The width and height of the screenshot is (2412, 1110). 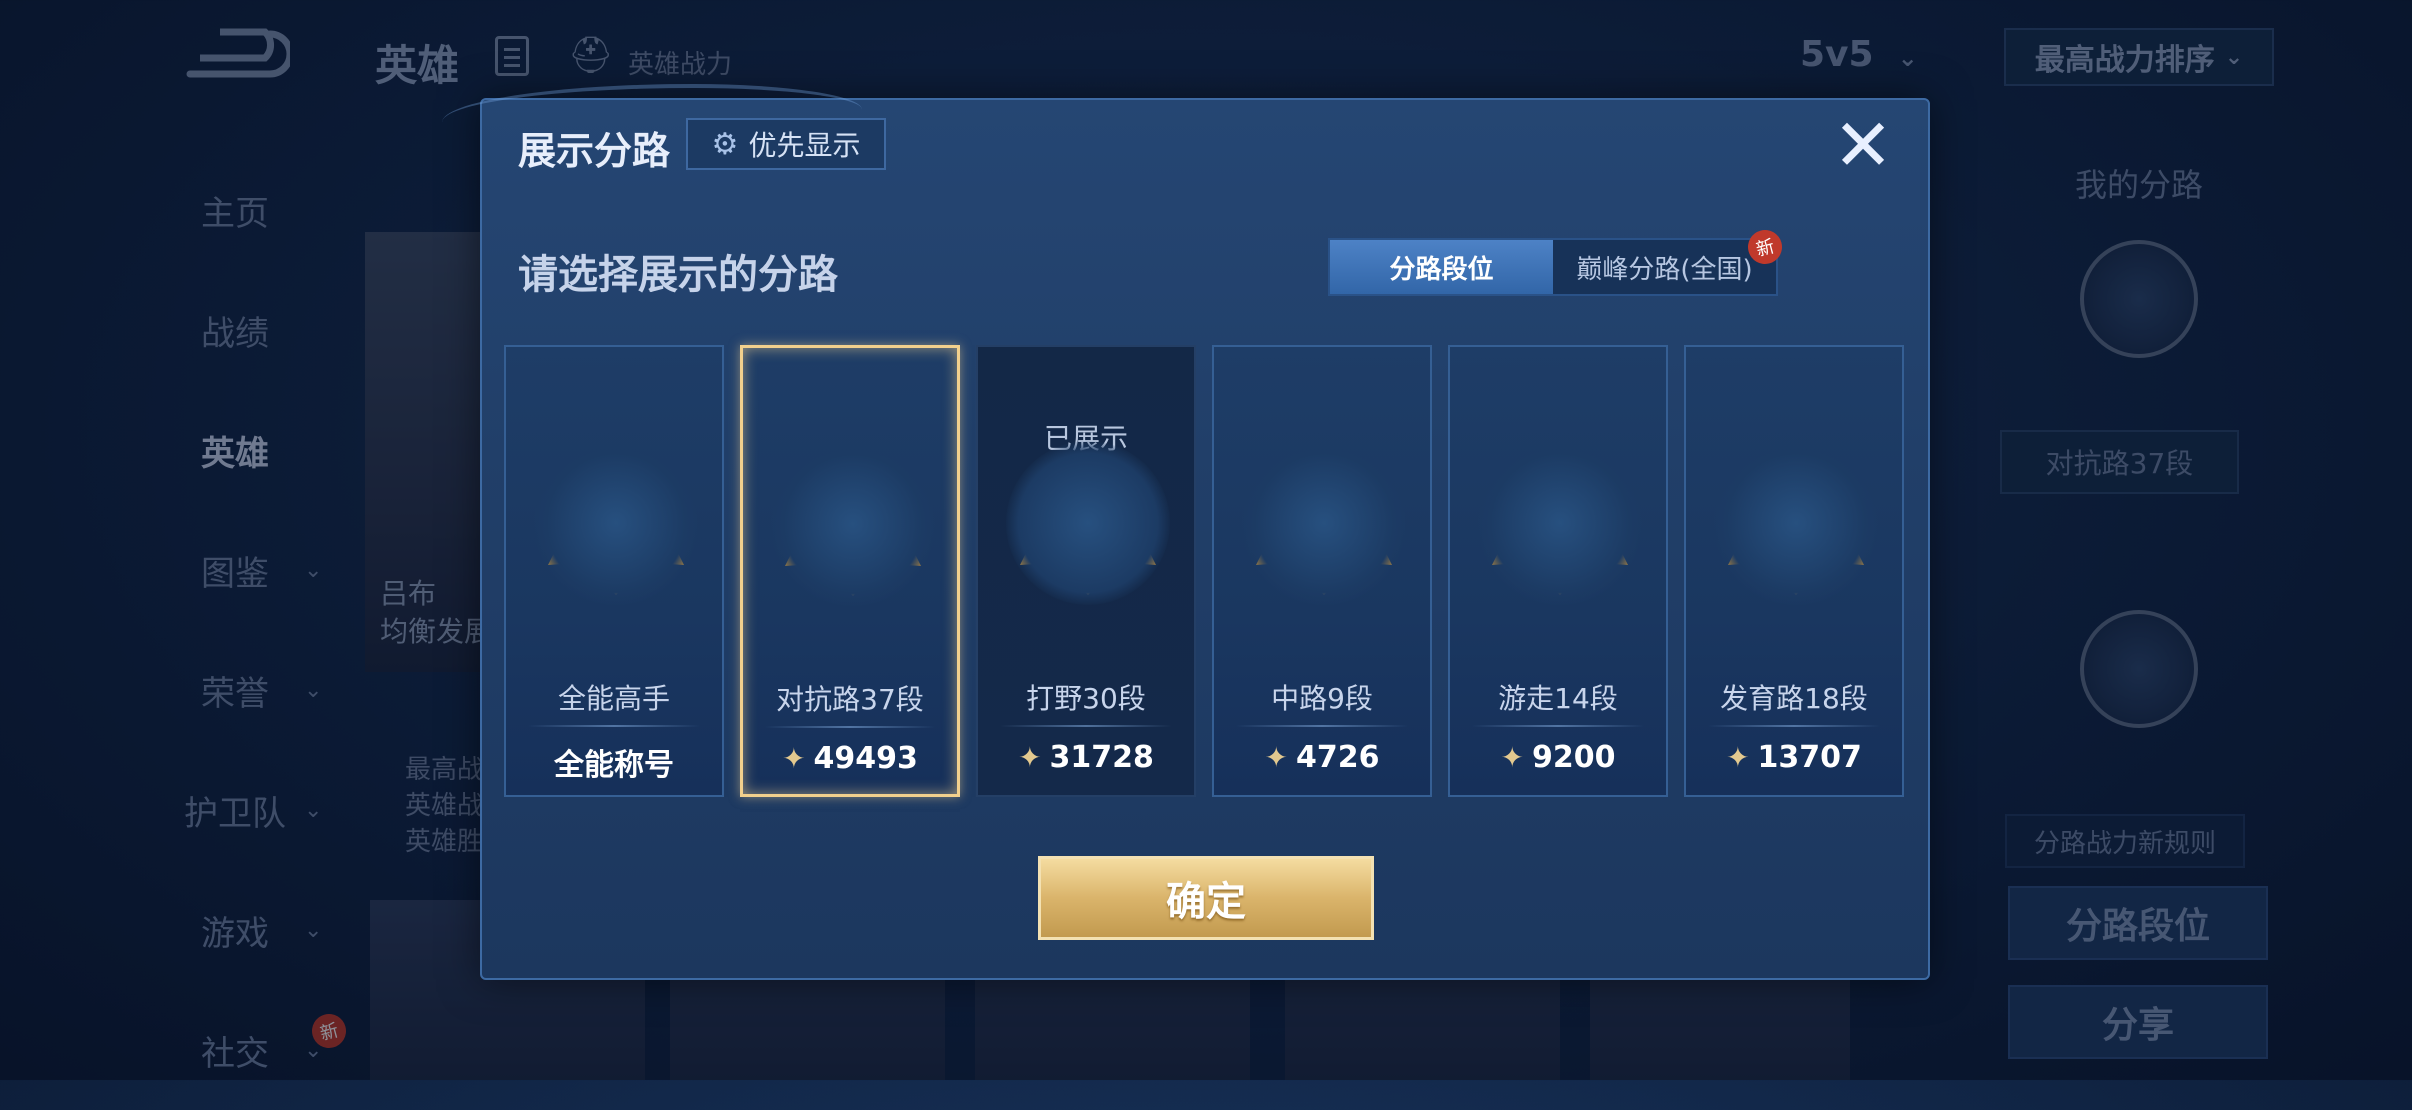 I want to click on lane-power-value: ✦ 49493, so click(x=850, y=758).